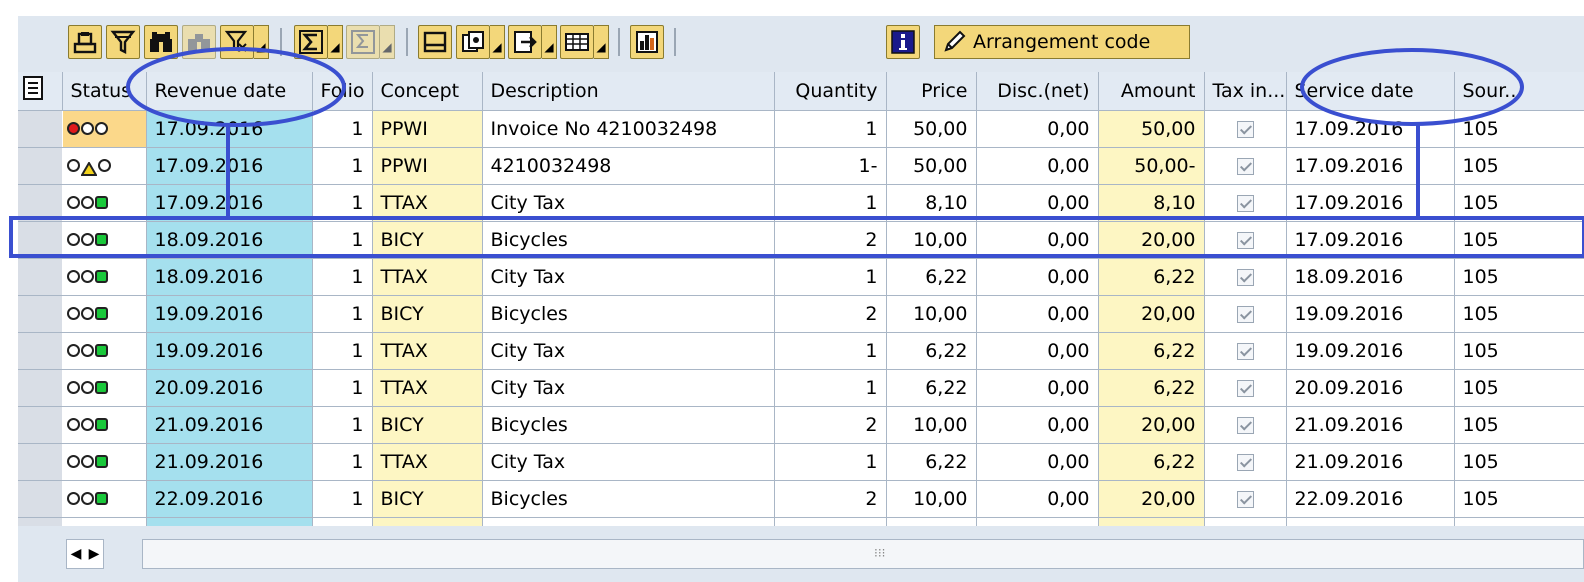 The height and width of the screenshot is (582, 1584). Describe the element at coordinates (1370, 277) in the screenshot. I see `cell-service-date: 18.09.2016` at that location.